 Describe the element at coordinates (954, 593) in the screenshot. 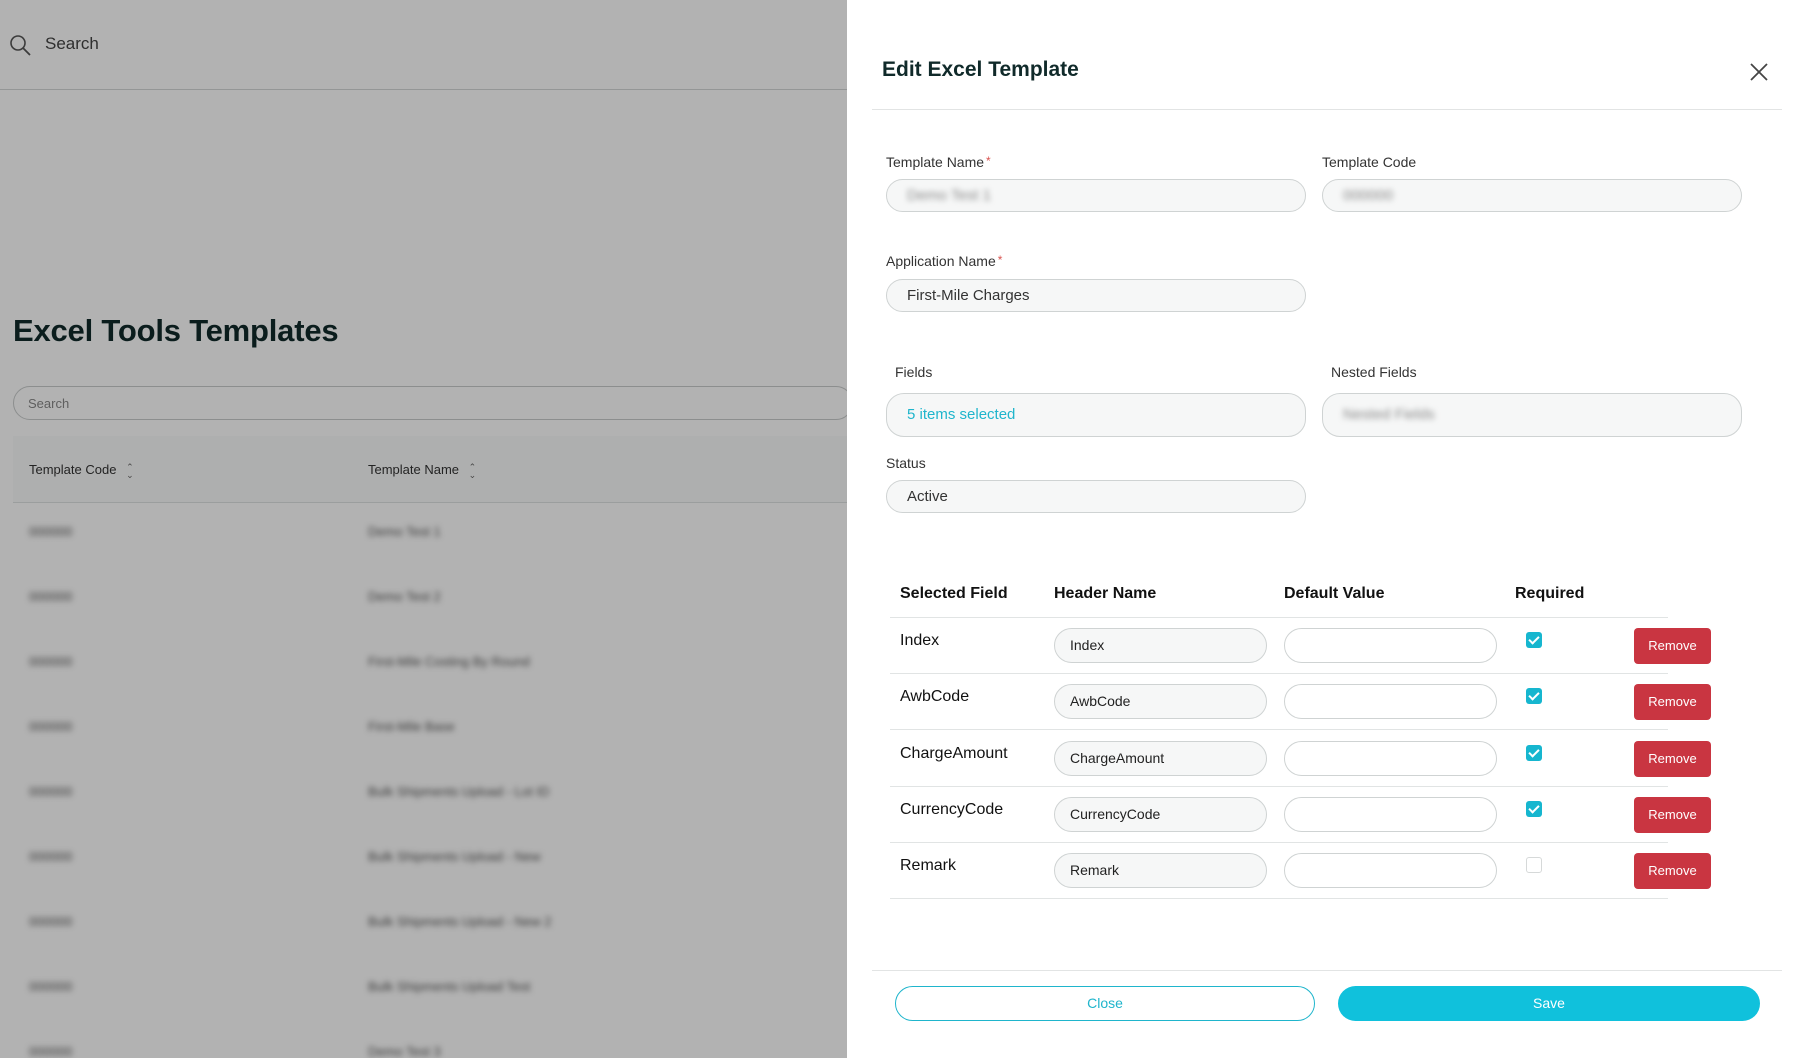

I see `column-header-selected-field: Selected Field` at that location.